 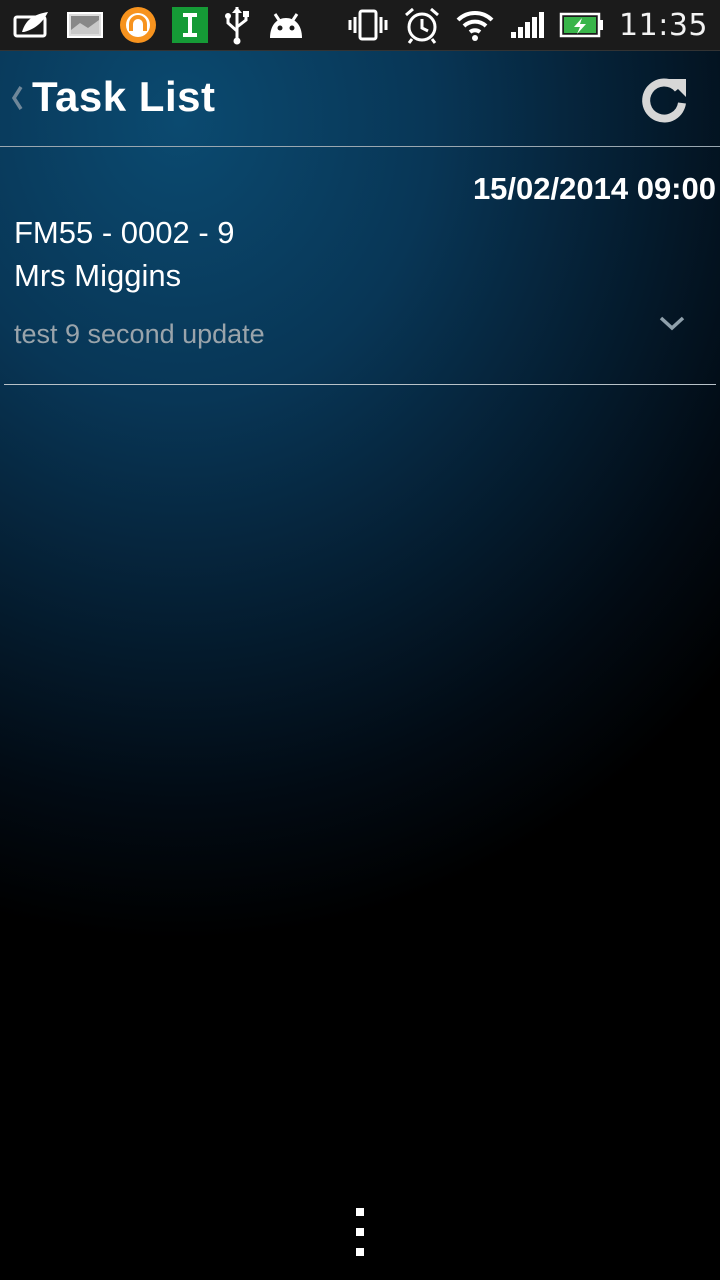 I want to click on chevron-left-icon, so click(x=17, y=98).